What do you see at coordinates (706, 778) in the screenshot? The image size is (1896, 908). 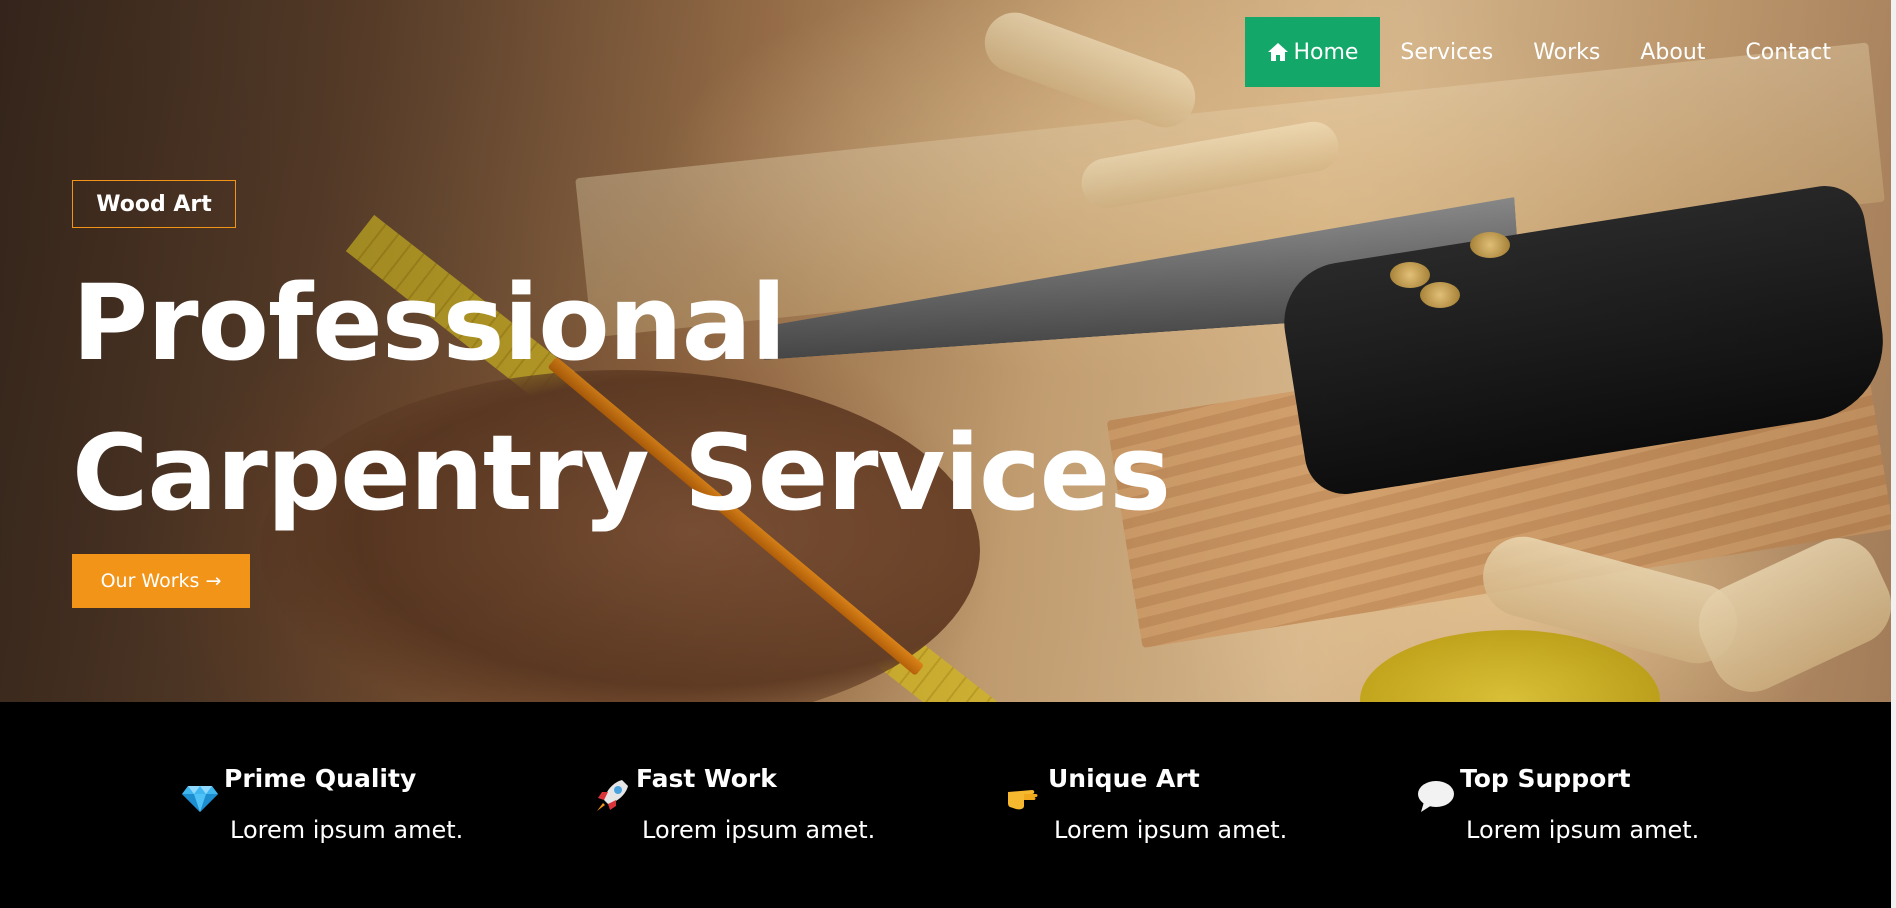 I see `feature-title: Fast Work` at bounding box center [706, 778].